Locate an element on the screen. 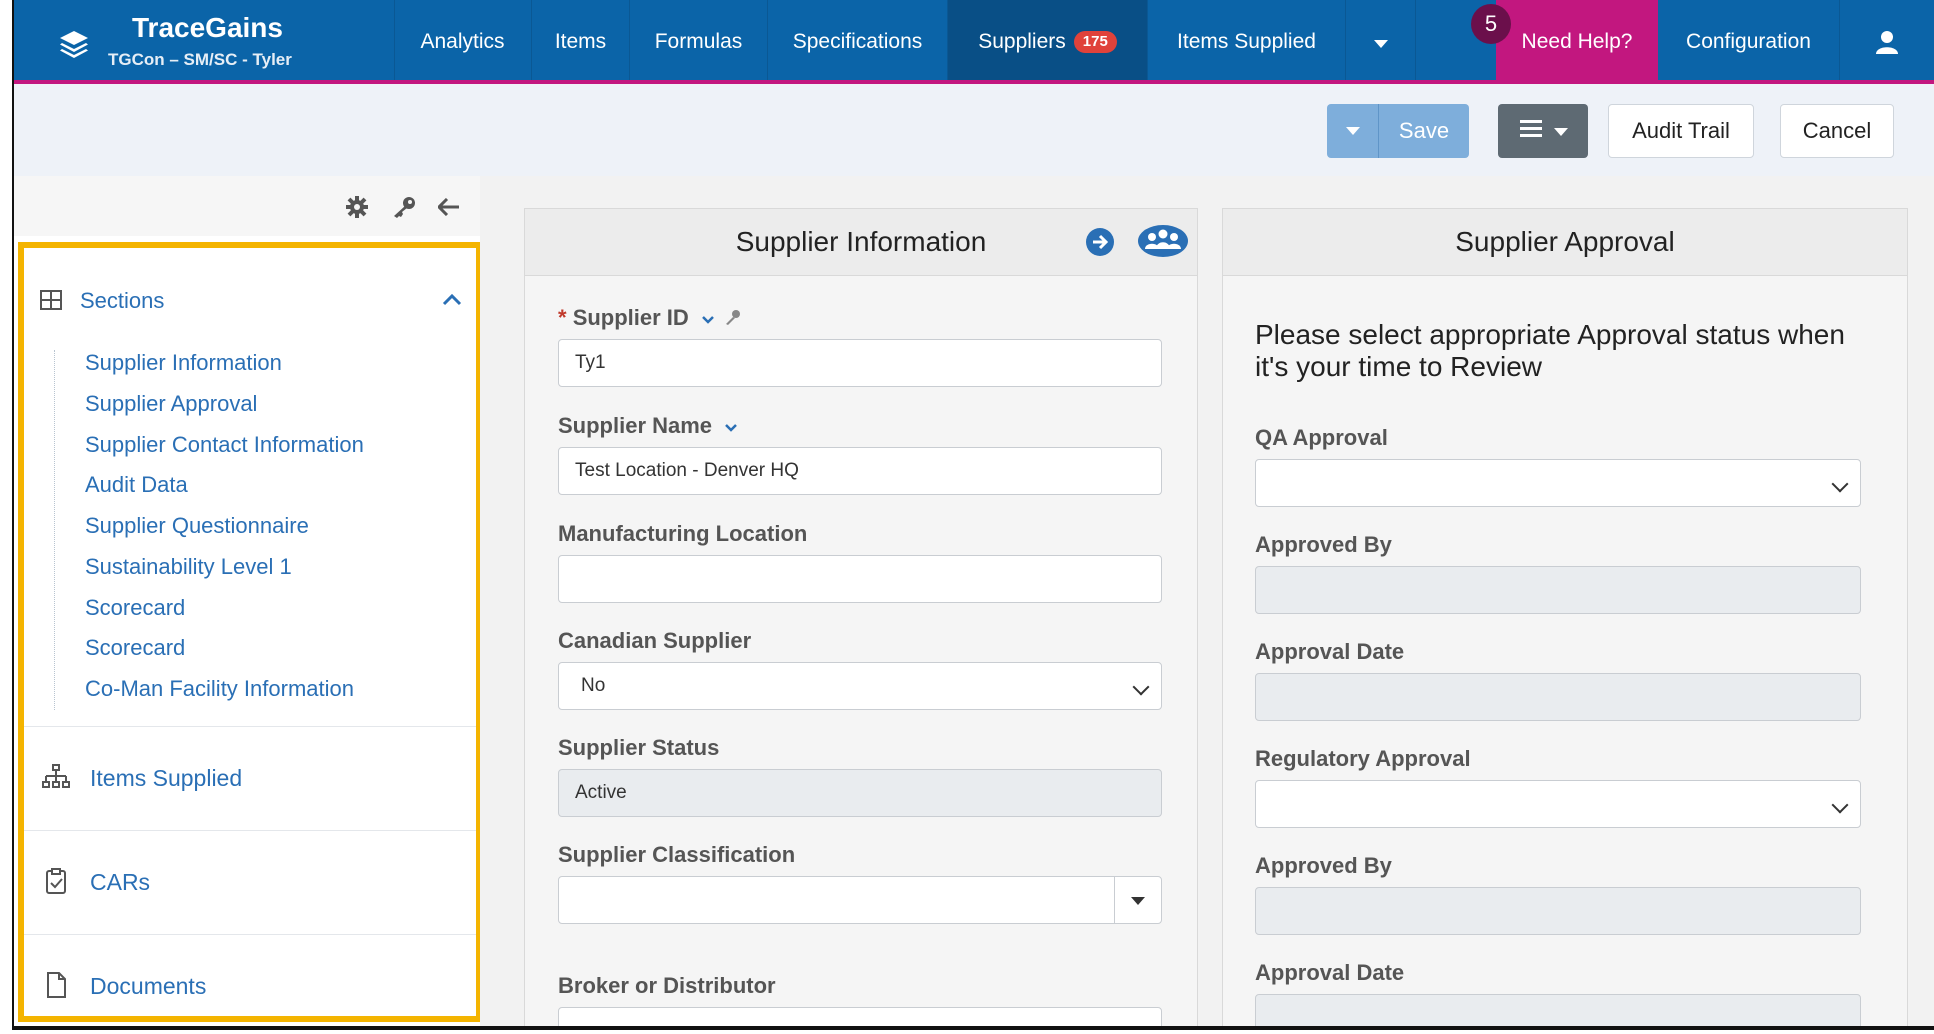 The height and width of the screenshot is (1034, 1934). supplier-id-label: * Supplier ID is located at coordinates (649, 318).